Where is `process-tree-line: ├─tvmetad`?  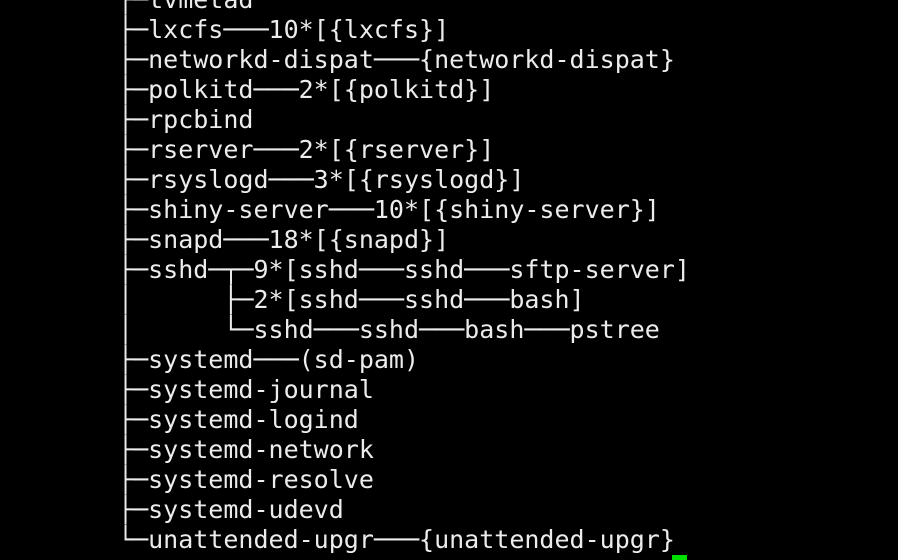
process-tree-line: ├─tvmetad is located at coordinates (404, 7).